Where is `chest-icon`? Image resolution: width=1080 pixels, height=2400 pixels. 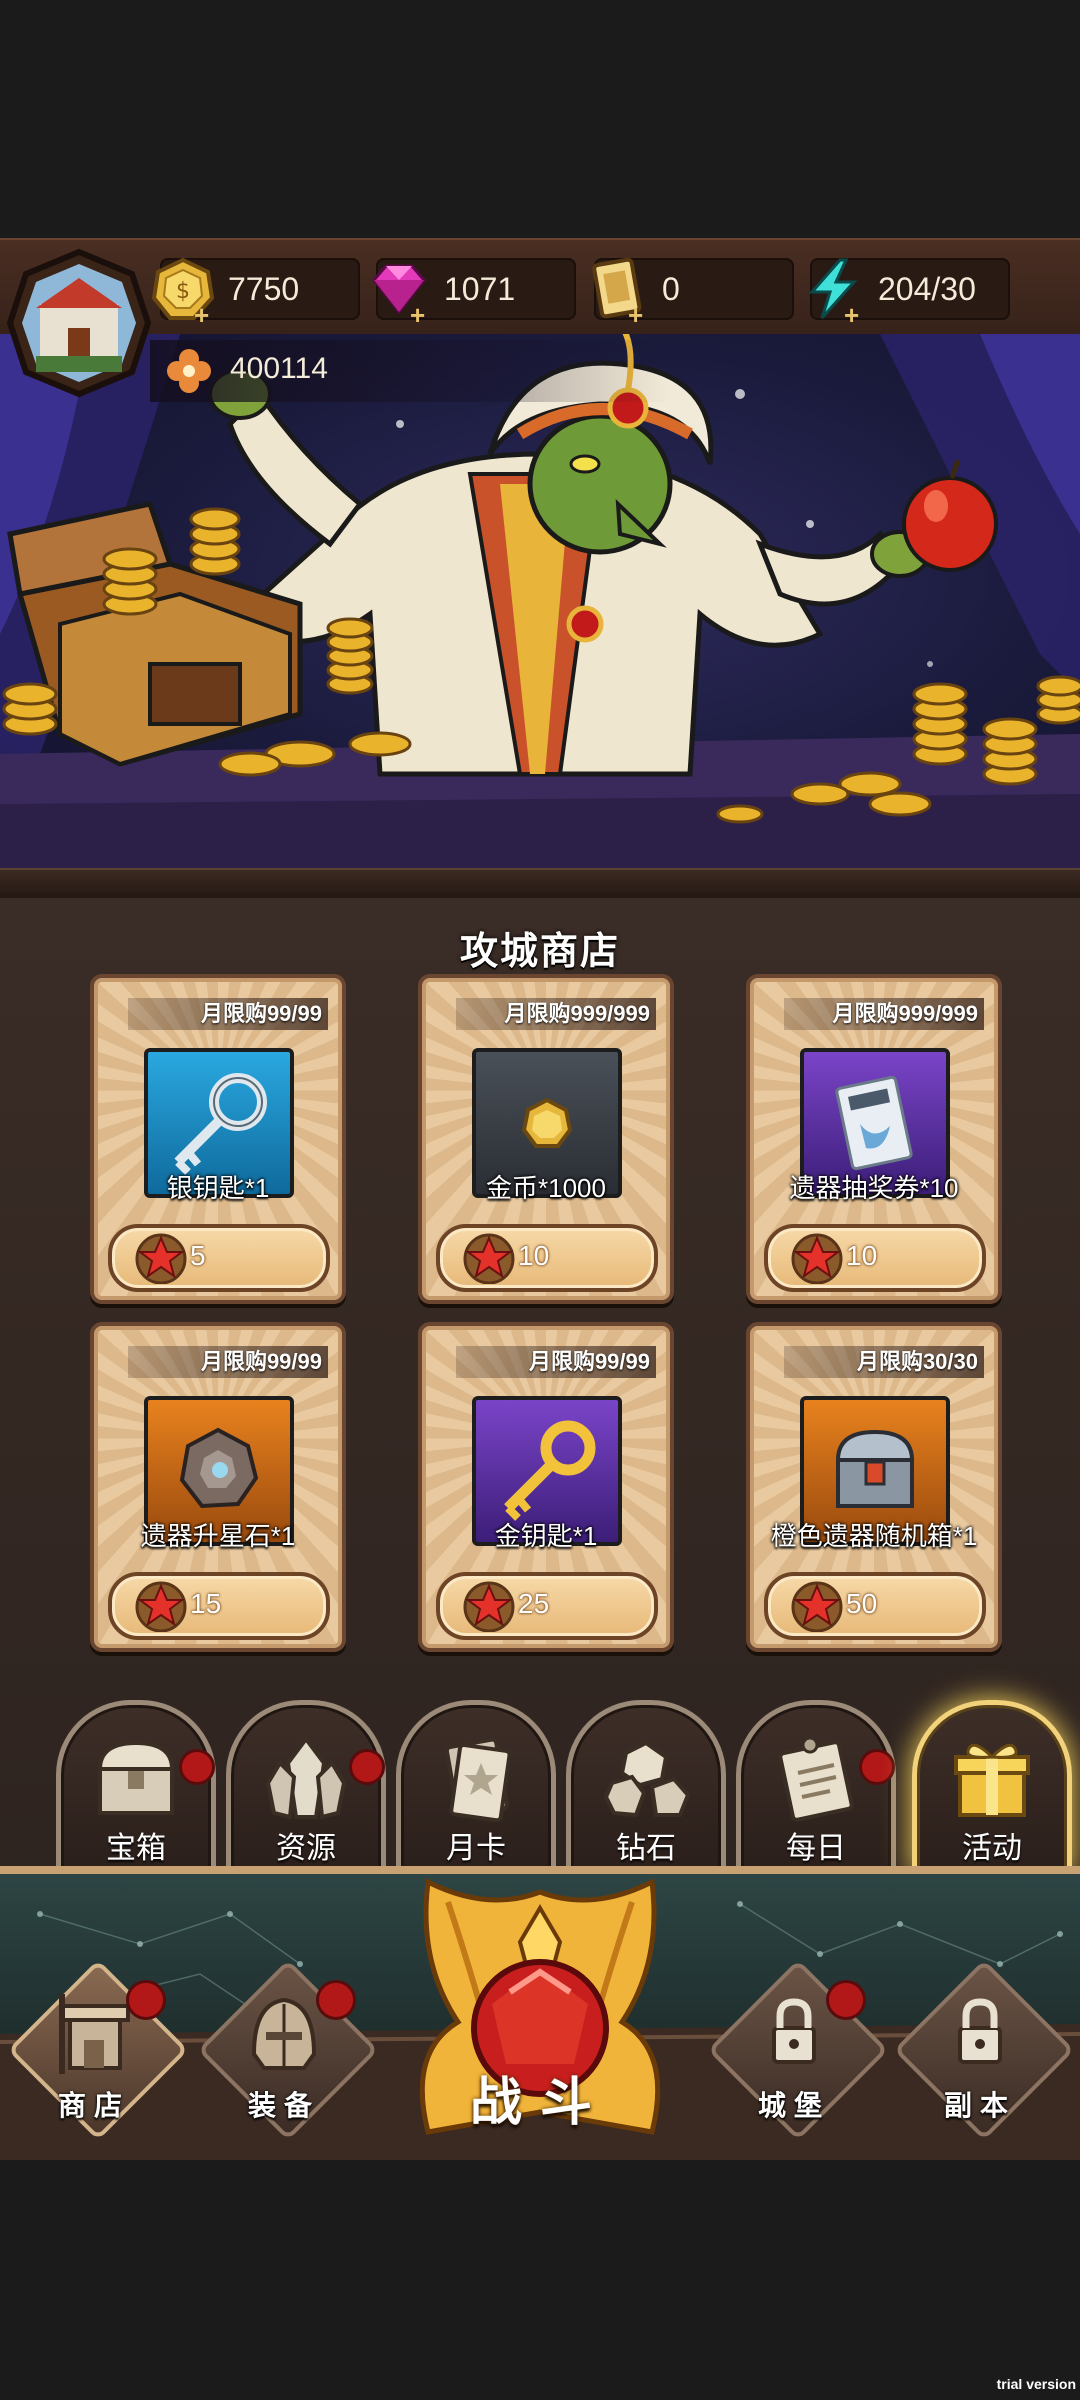
chest-icon is located at coordinates (136, 1777).